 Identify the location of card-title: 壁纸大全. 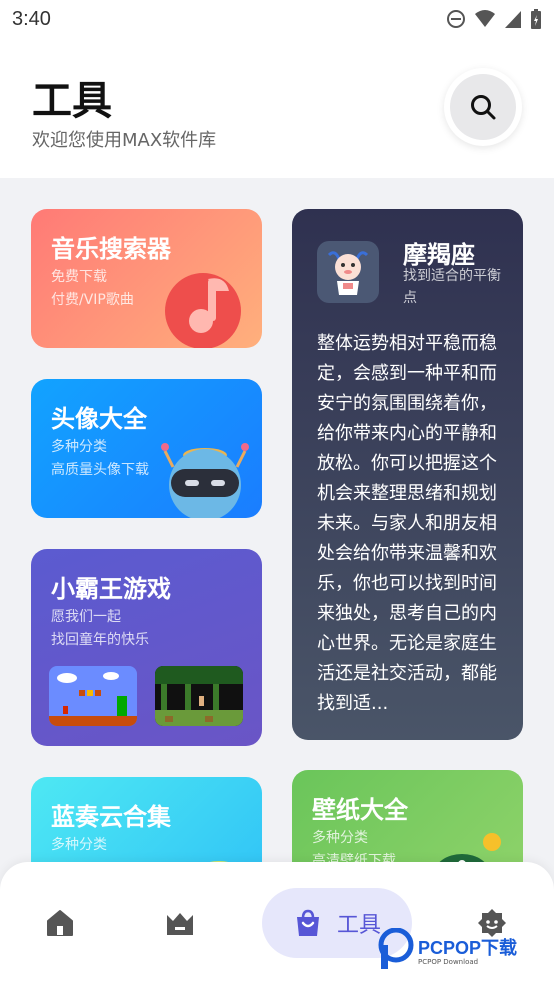
(360, 810).